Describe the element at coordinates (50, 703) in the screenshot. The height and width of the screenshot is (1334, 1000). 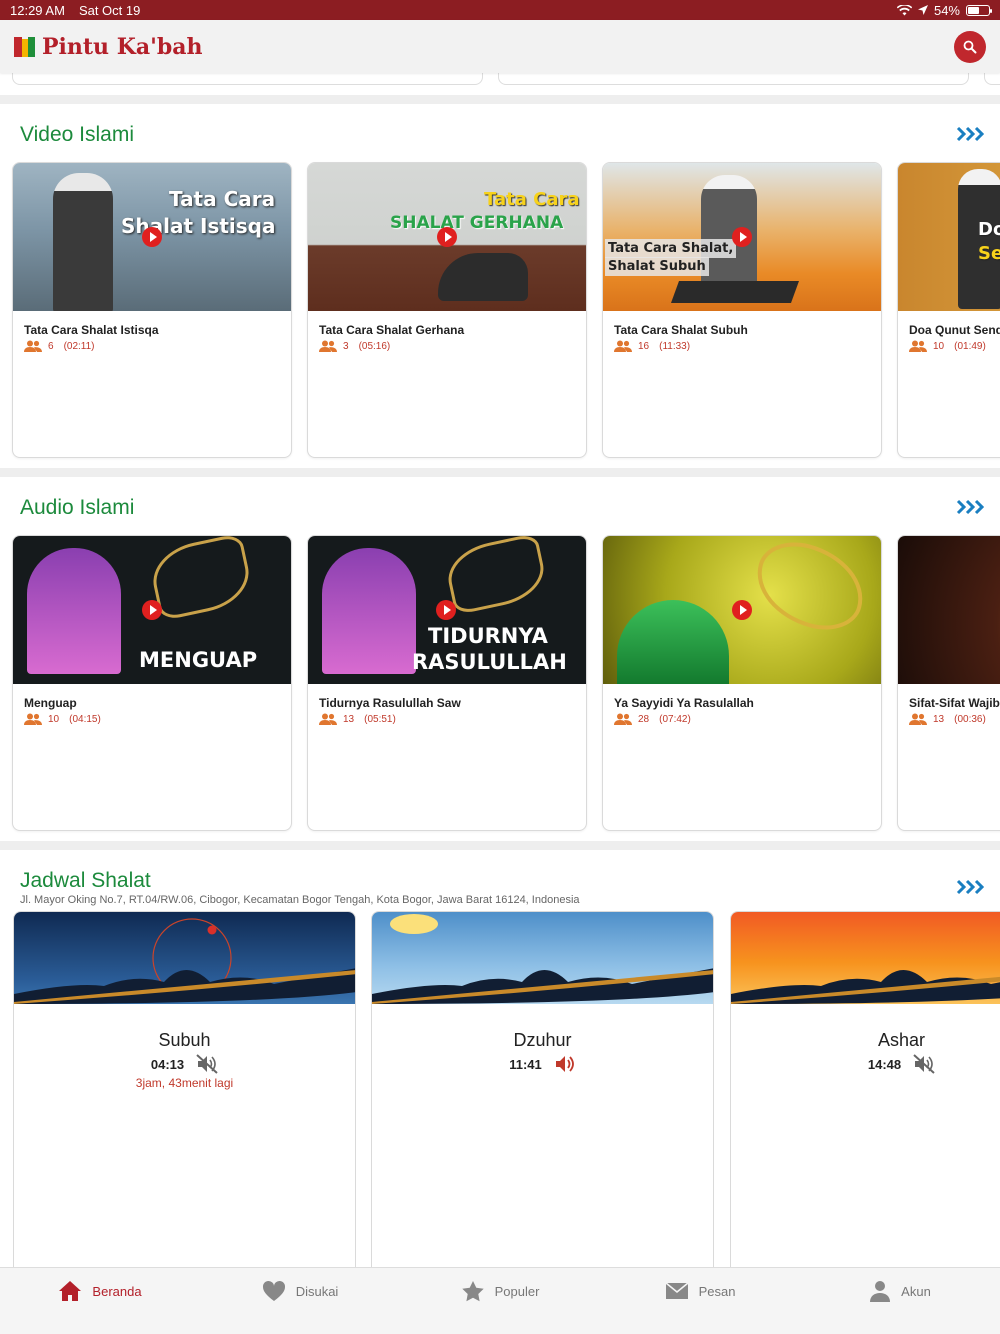
I see `audio-title: Menguap` at that location.